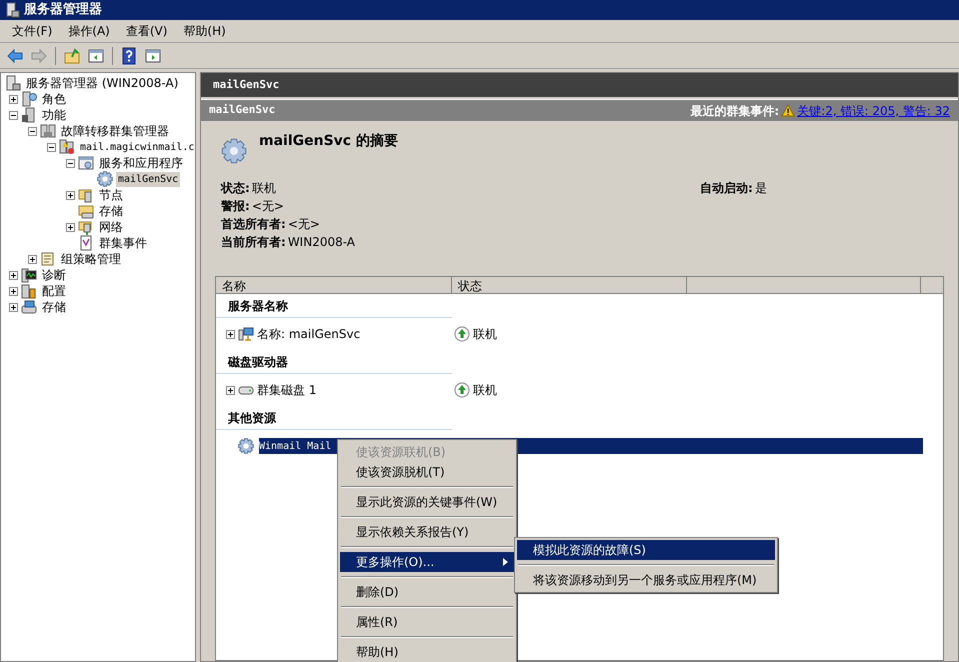 Image resolution: width=959 pixels, height=662 pixels. I want to click on menu-item: 操作(A), so click(89, 31).